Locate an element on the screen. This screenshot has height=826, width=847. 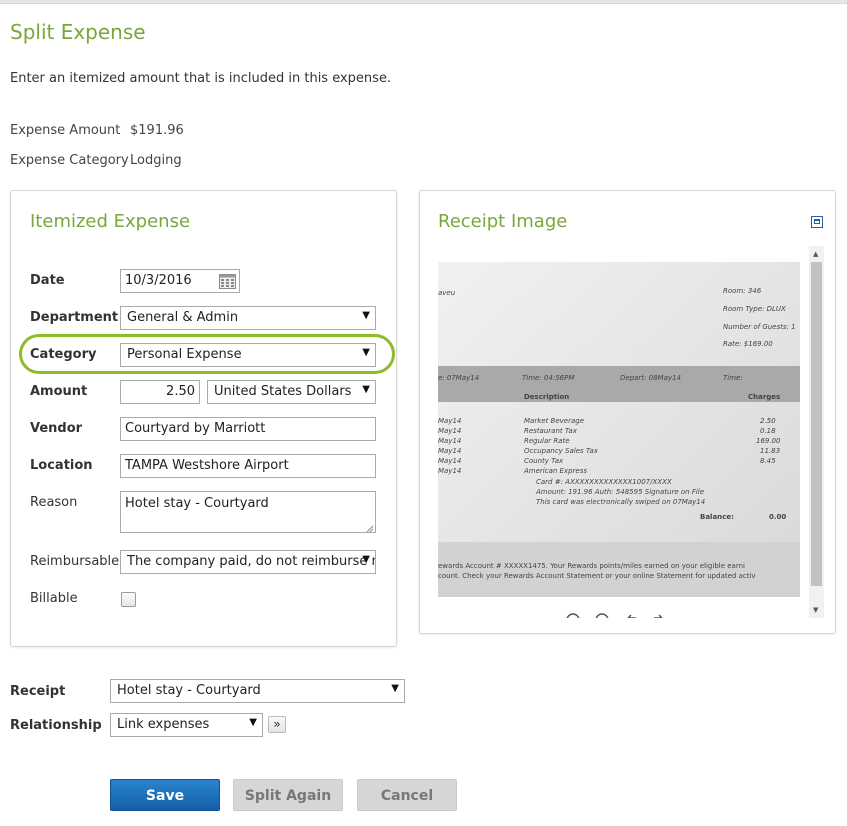
category-select: Personal Expense ▼ is located at coordinates (248, 355).